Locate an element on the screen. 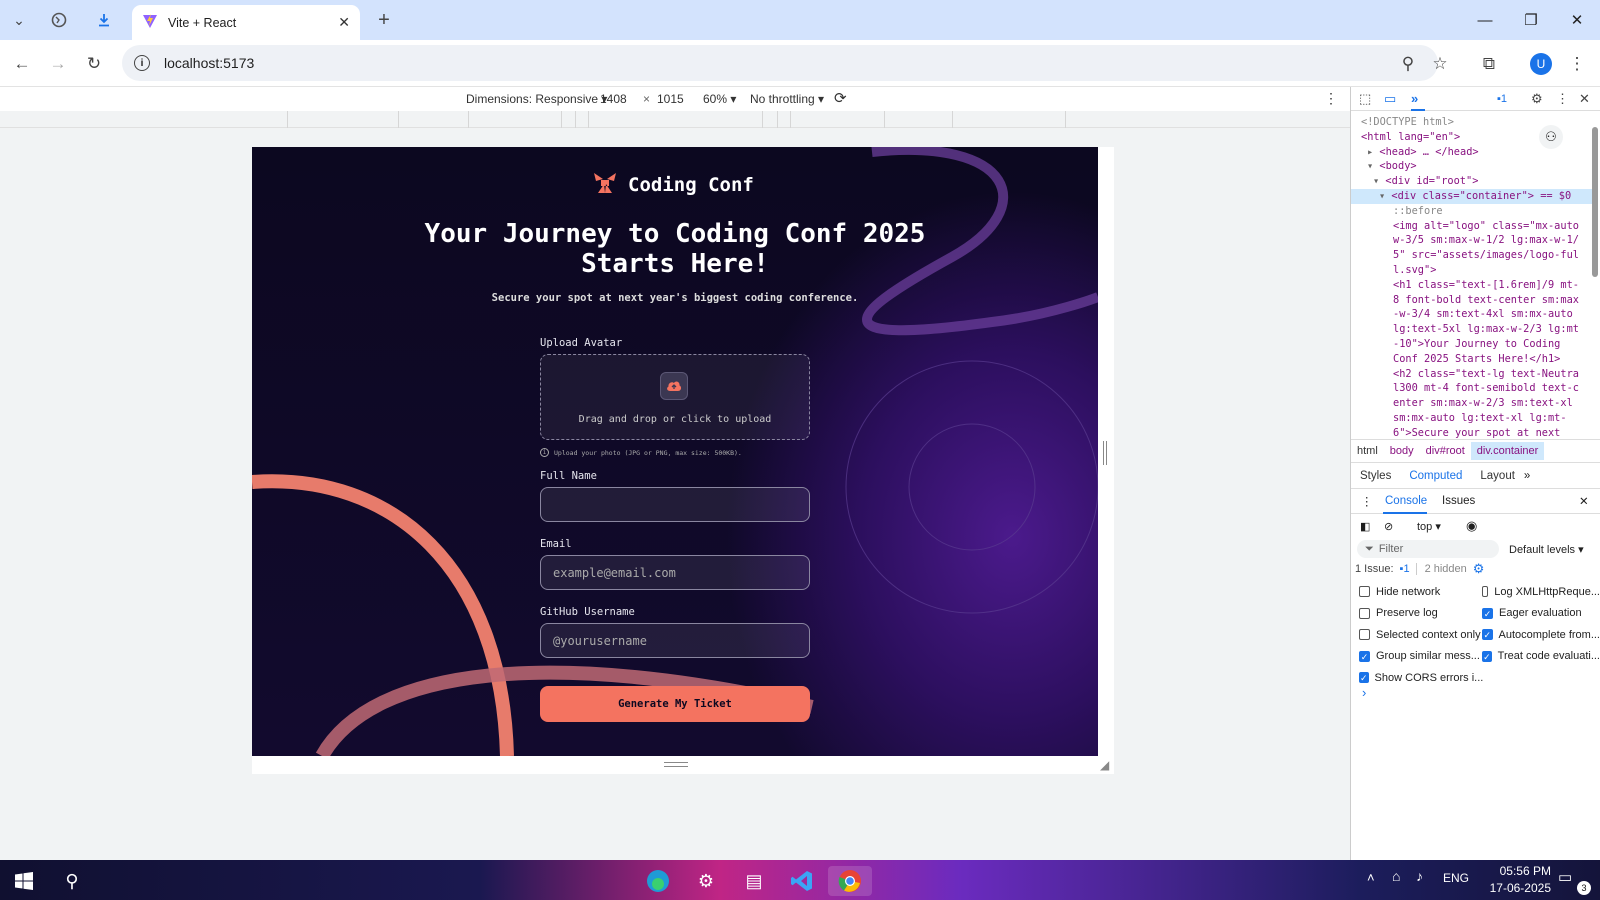 The image size is (1600, 900). language-indicator: ENG is located at coordinates (1456, 878).